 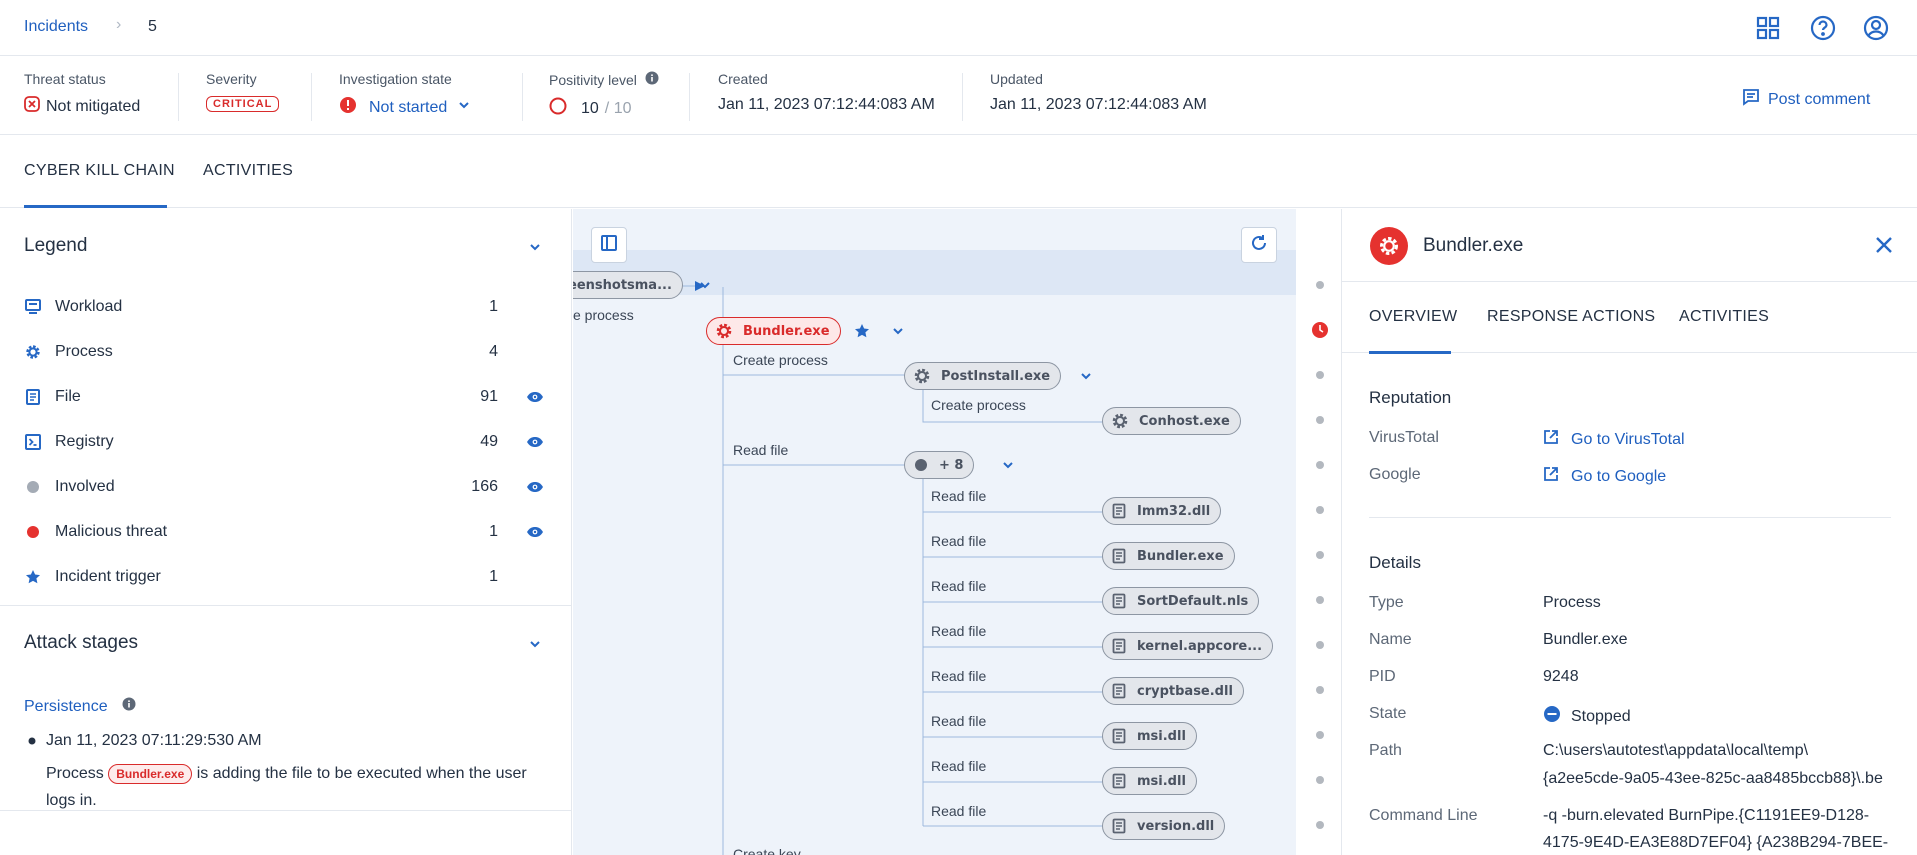 I want to click on tab-response-actions: RESPONSE ACTIONS, so click(x=1571, y=317).